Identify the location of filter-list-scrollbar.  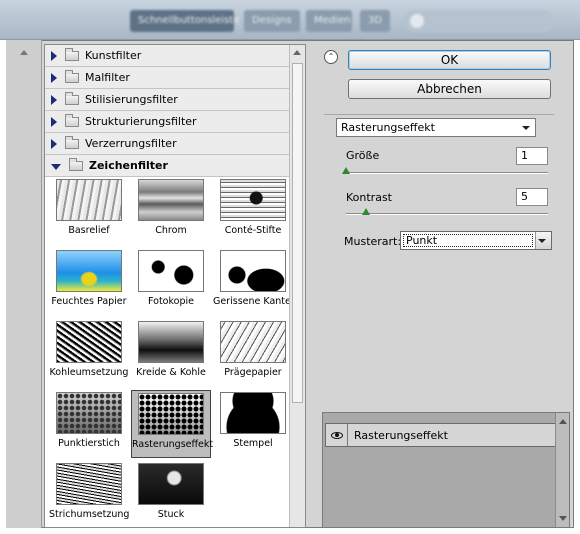
(297, 286).